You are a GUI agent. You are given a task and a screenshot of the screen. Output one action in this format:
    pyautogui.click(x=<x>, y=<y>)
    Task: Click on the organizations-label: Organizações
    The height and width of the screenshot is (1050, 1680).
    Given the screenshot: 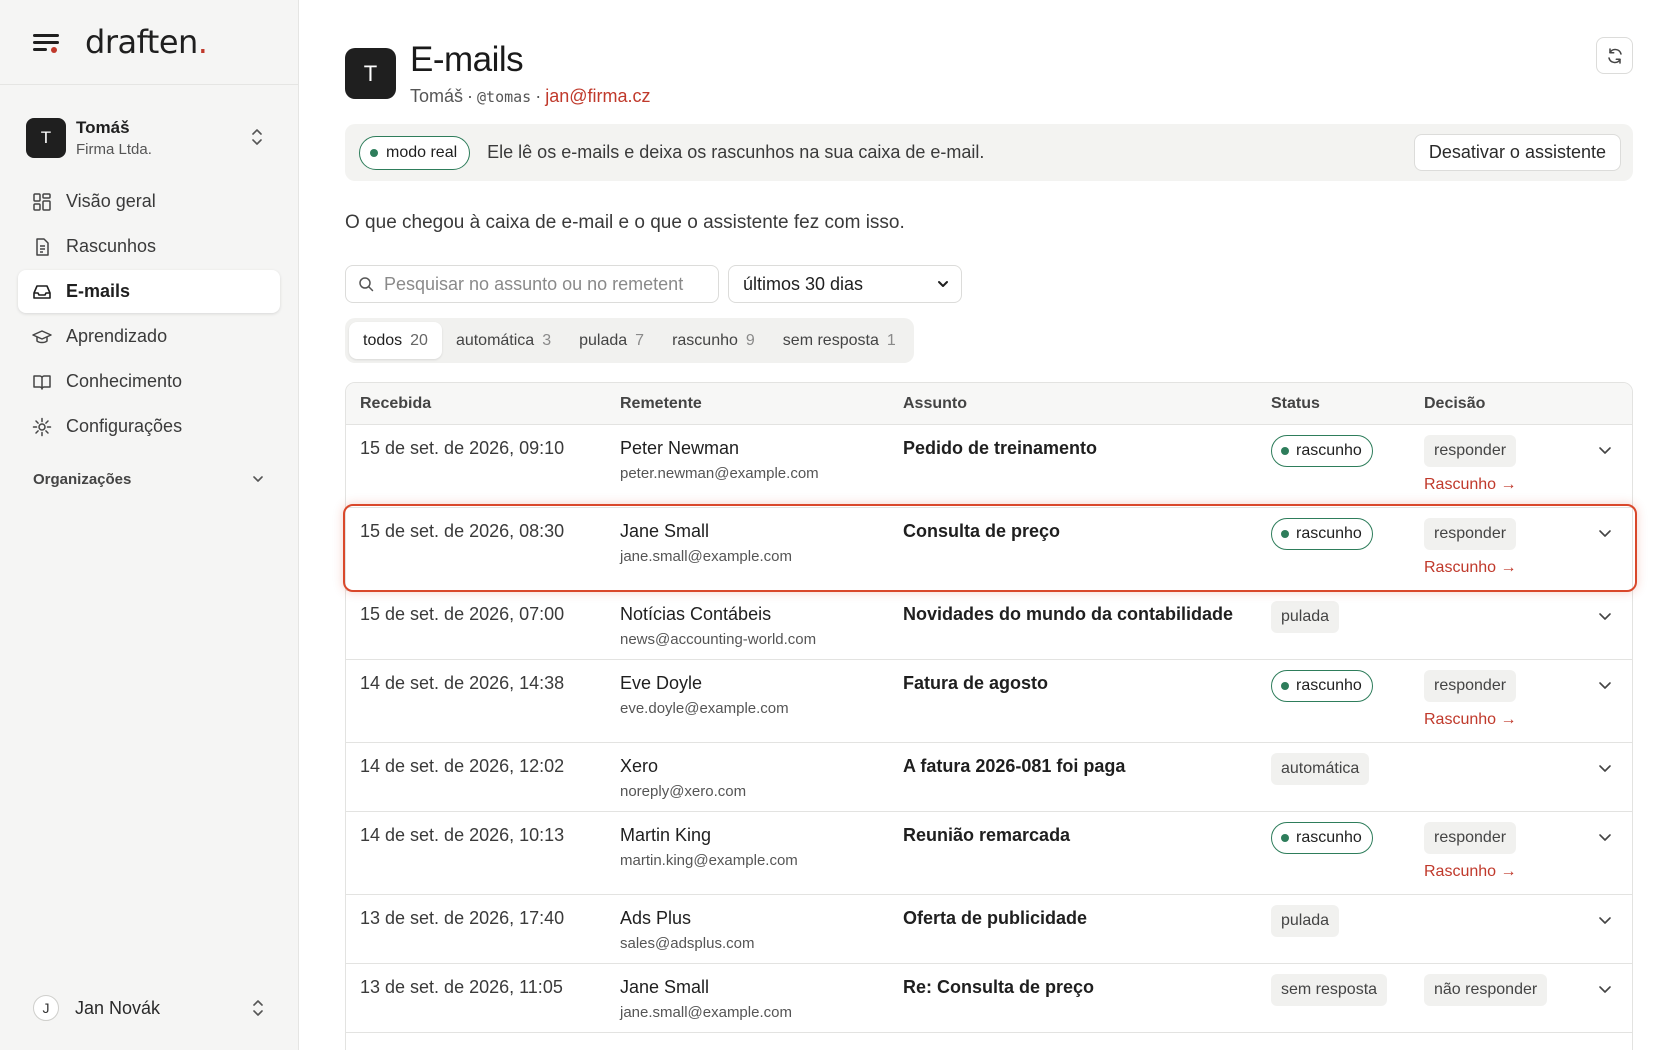 What is the action you would take?
    pyautogui.click(x=82, y=479)
    